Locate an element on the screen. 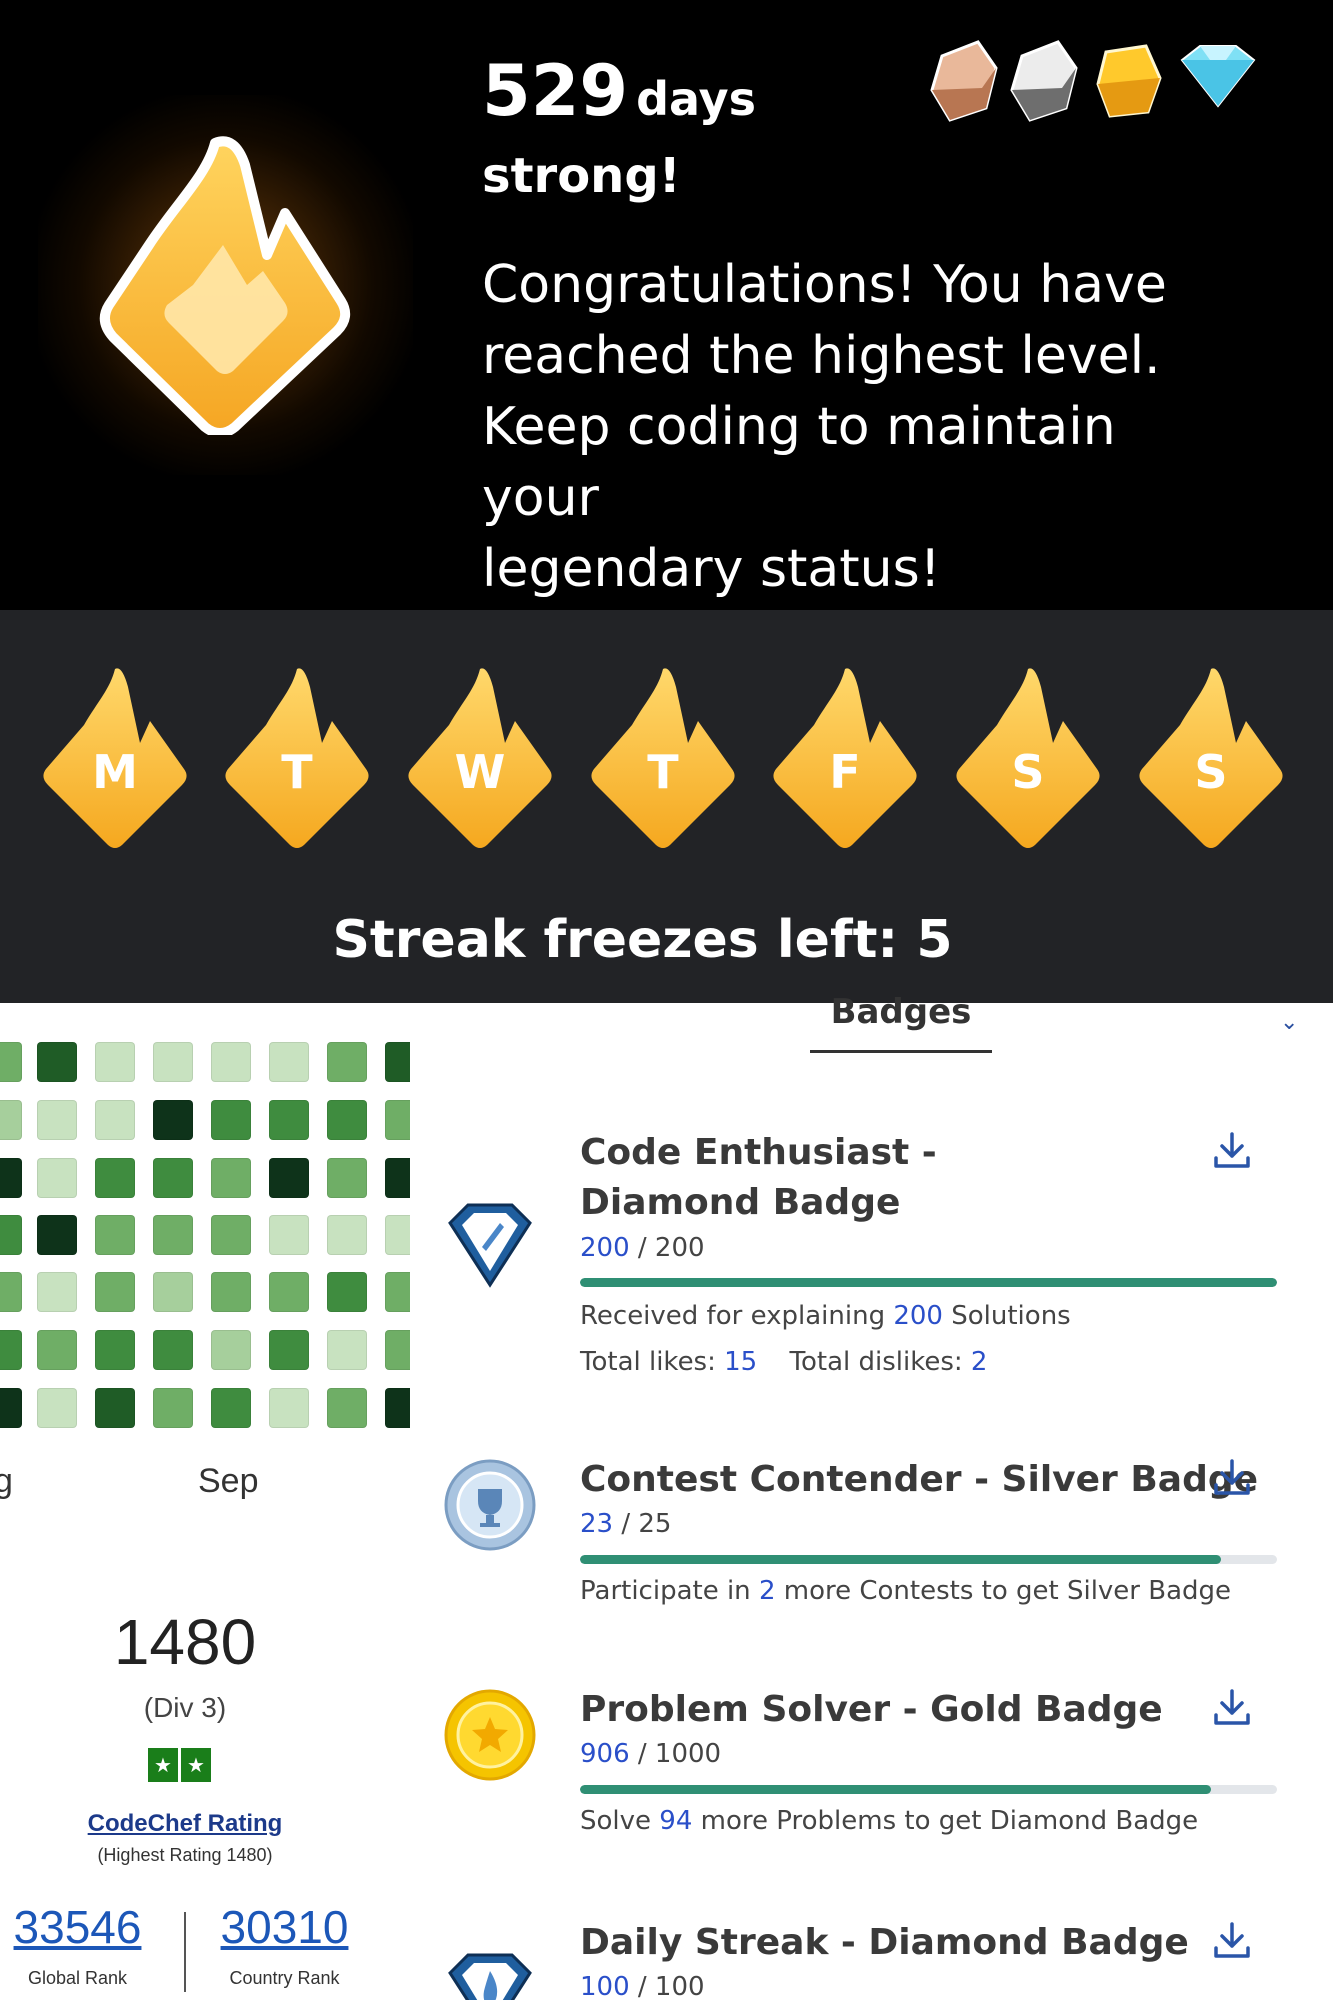  chevron-down-icon: ⌄ is located at coordinates (1289, 1022).